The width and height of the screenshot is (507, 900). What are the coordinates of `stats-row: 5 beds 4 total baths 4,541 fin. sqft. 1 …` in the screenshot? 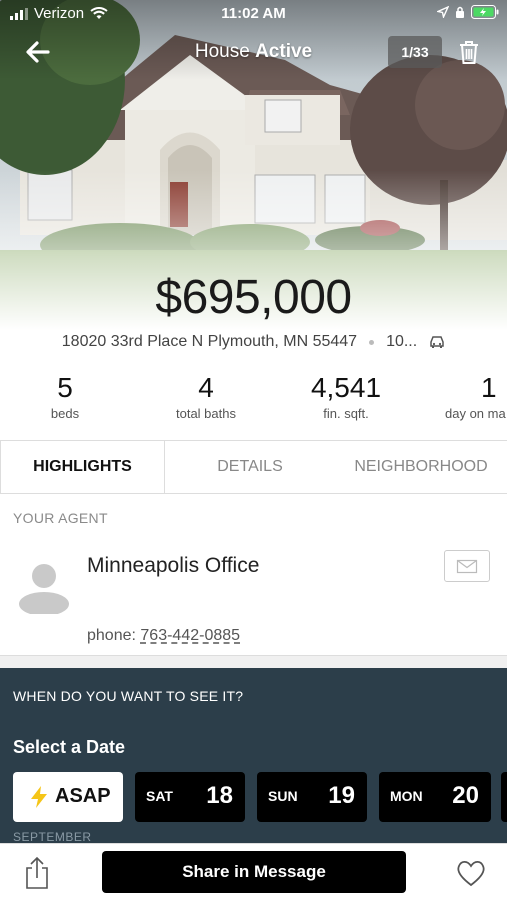 It's located at (253, 400).